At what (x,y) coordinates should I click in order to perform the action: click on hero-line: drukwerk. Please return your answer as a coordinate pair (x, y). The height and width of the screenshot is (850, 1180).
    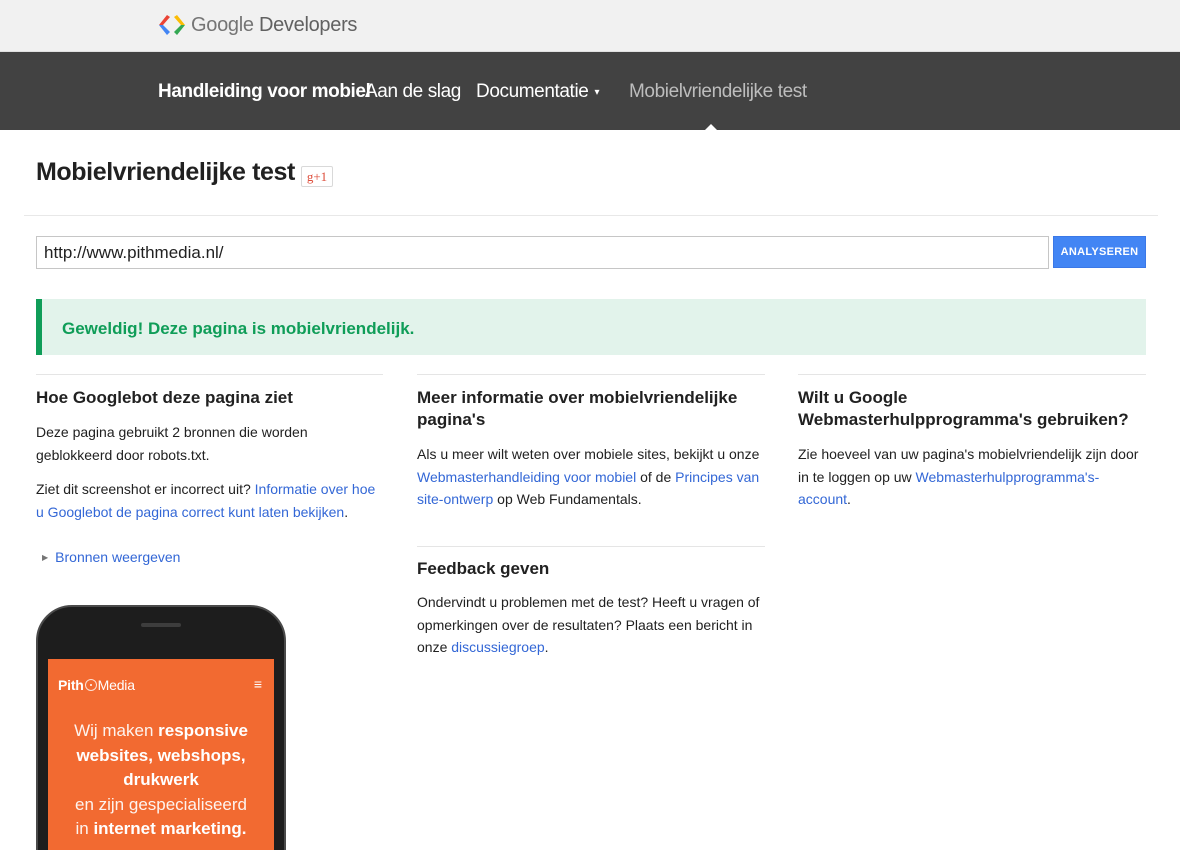
    Looking at the image, I should click on (161, 780).